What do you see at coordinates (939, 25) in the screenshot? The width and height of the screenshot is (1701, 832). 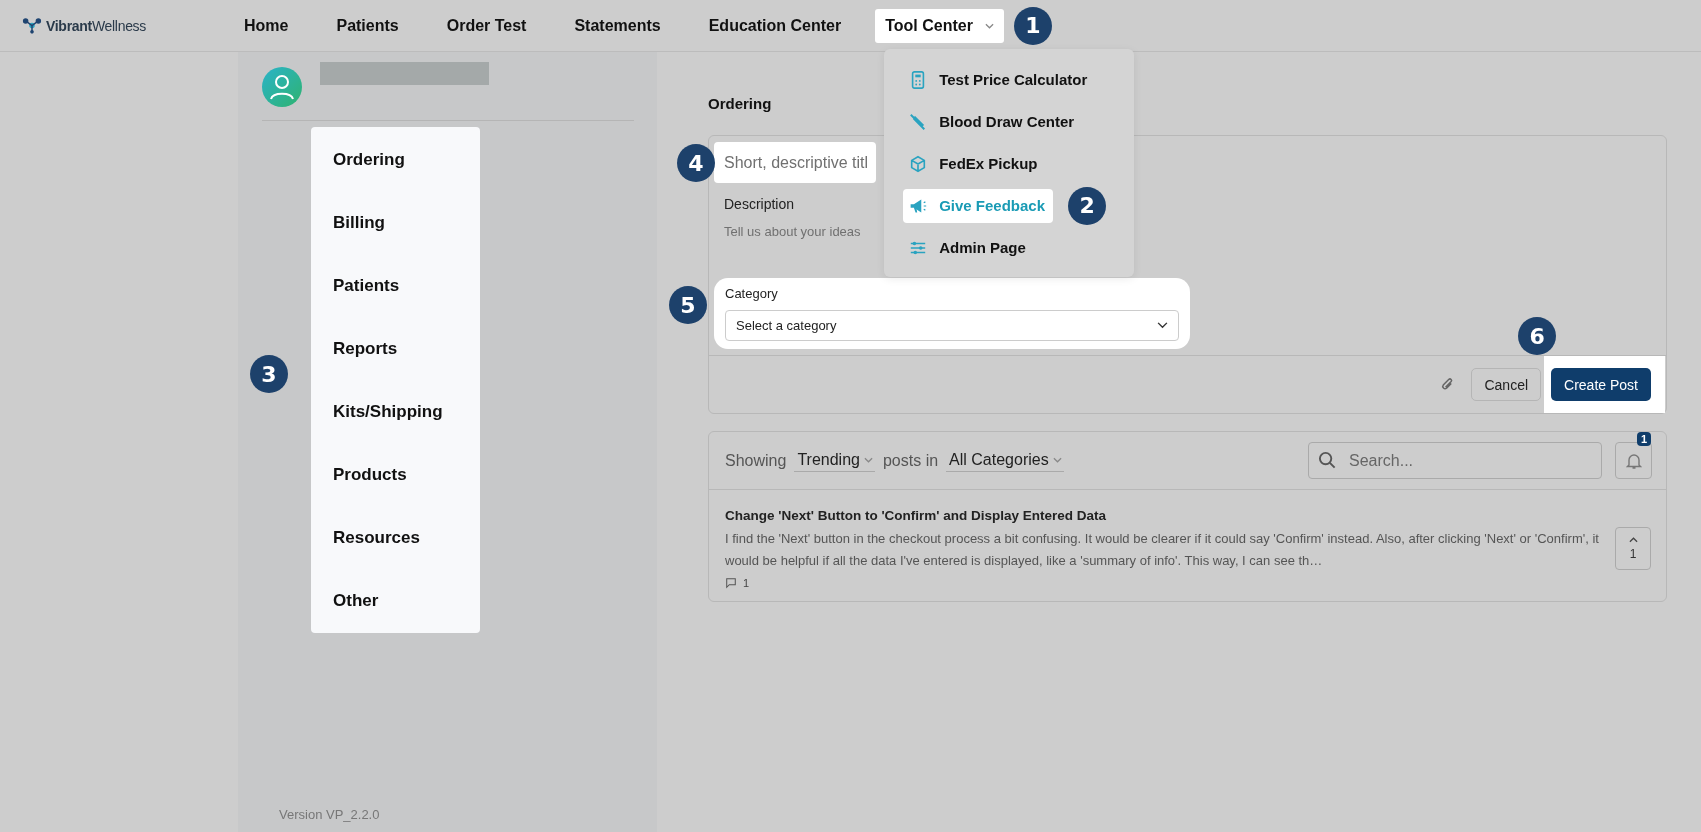 I see `nav-dropdown: Tool Center` at bounding box center [939, 25].